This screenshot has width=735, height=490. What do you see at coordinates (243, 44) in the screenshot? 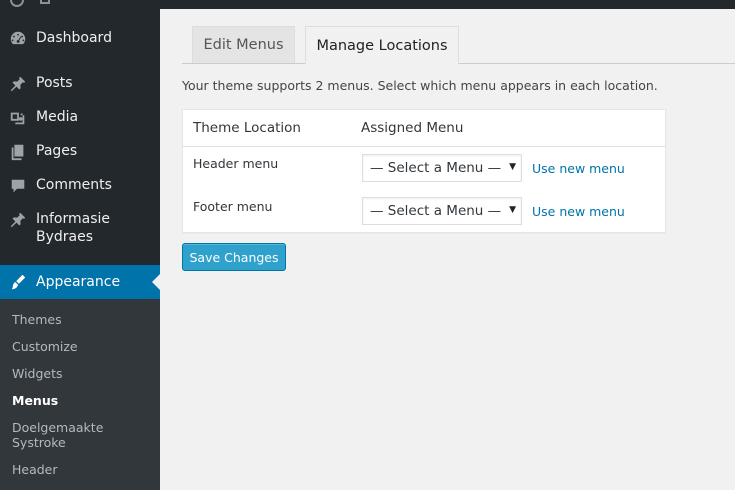
I see `tab-edit-menus: Edit Menus` at bounding box center [243, 44].